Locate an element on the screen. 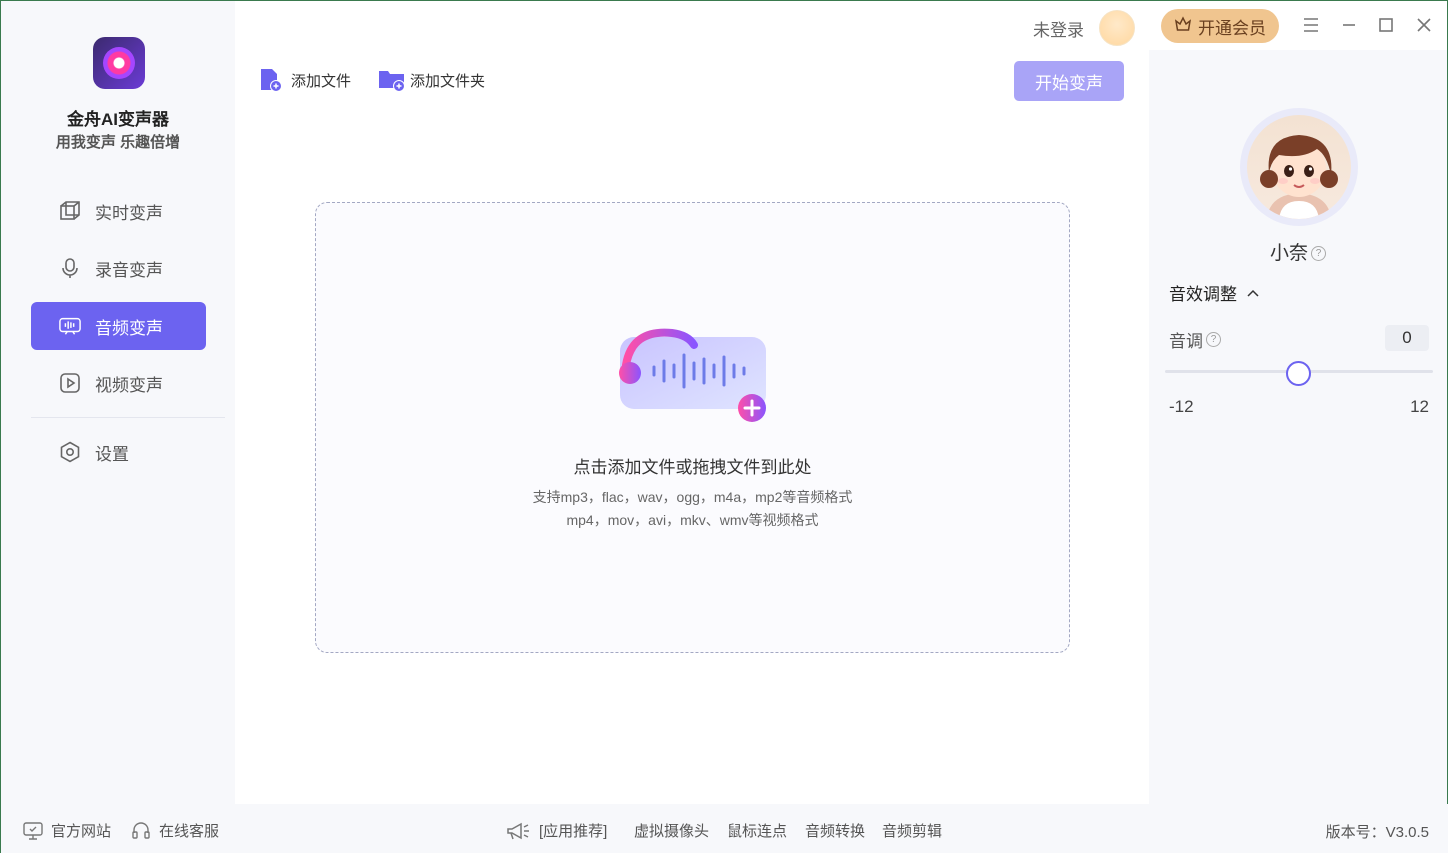 The height and width of the screenshot is (853, 1448). vip-button: 开通会员 is located at coordinates (1220, 26).